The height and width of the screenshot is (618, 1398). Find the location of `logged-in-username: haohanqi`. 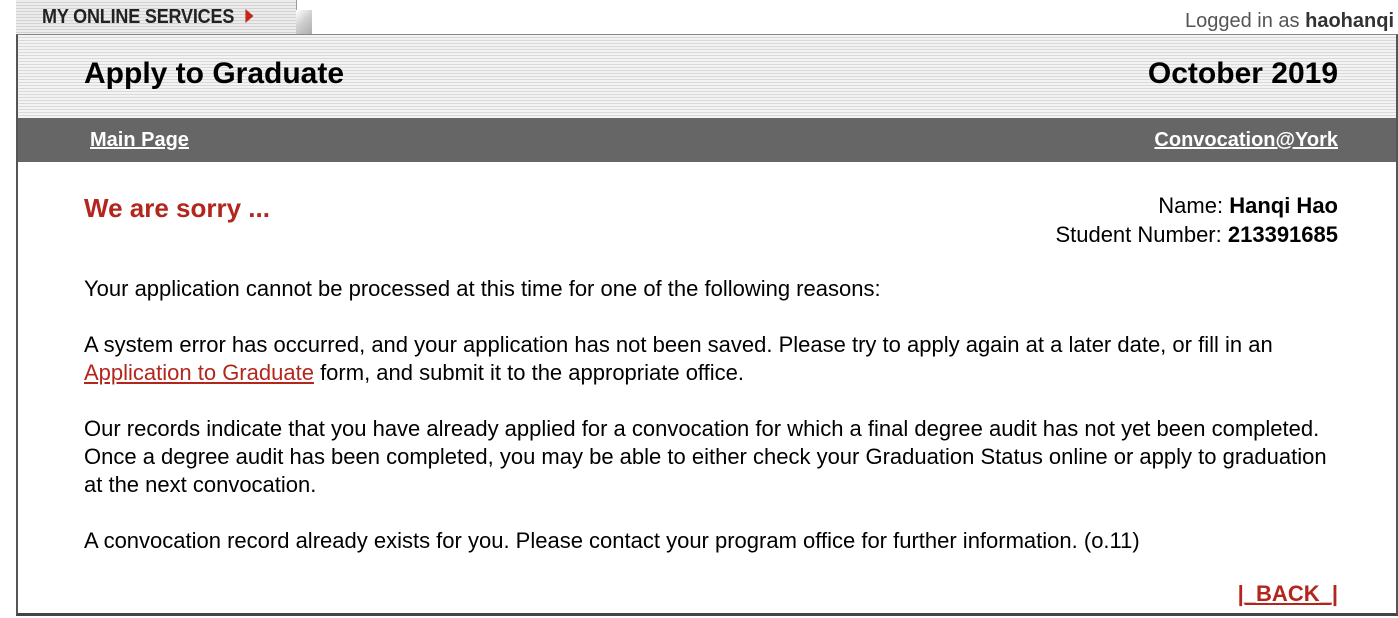

logged-in-username: haohanqi is located at coordinates (1349, 21).